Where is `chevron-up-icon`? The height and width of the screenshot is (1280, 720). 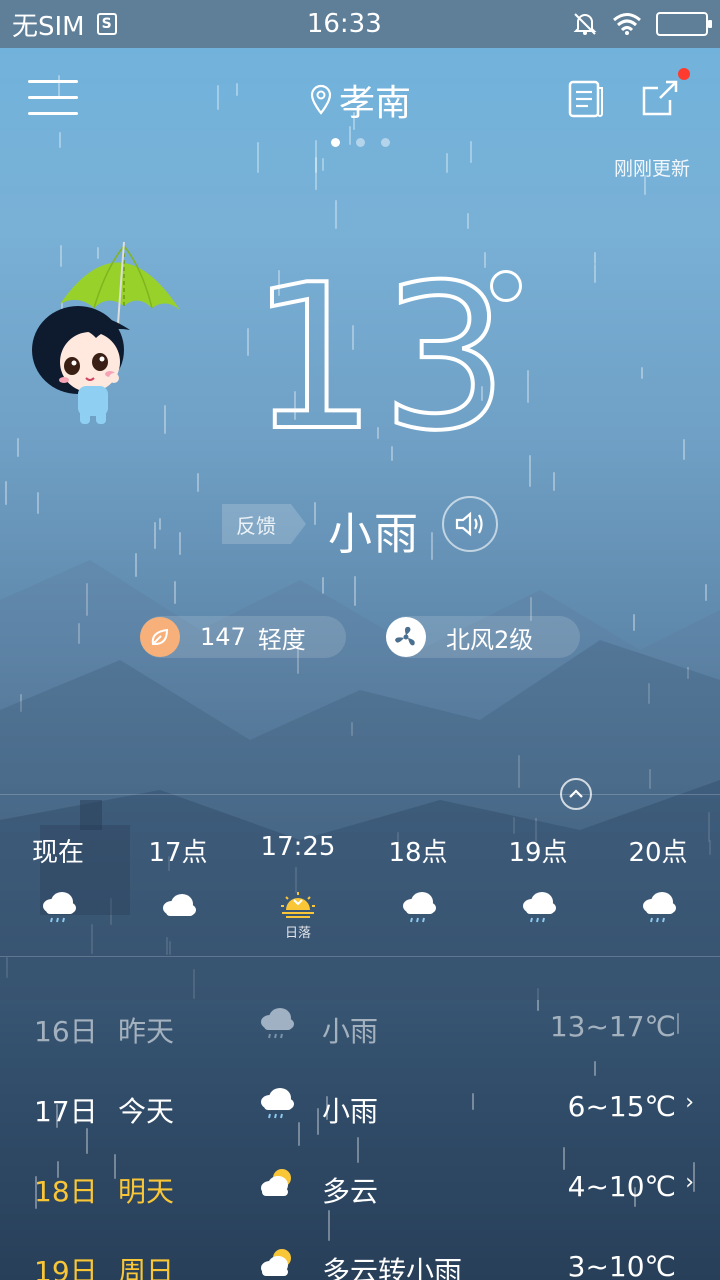
chevron-up-icon is located at coordinates (576, 793).